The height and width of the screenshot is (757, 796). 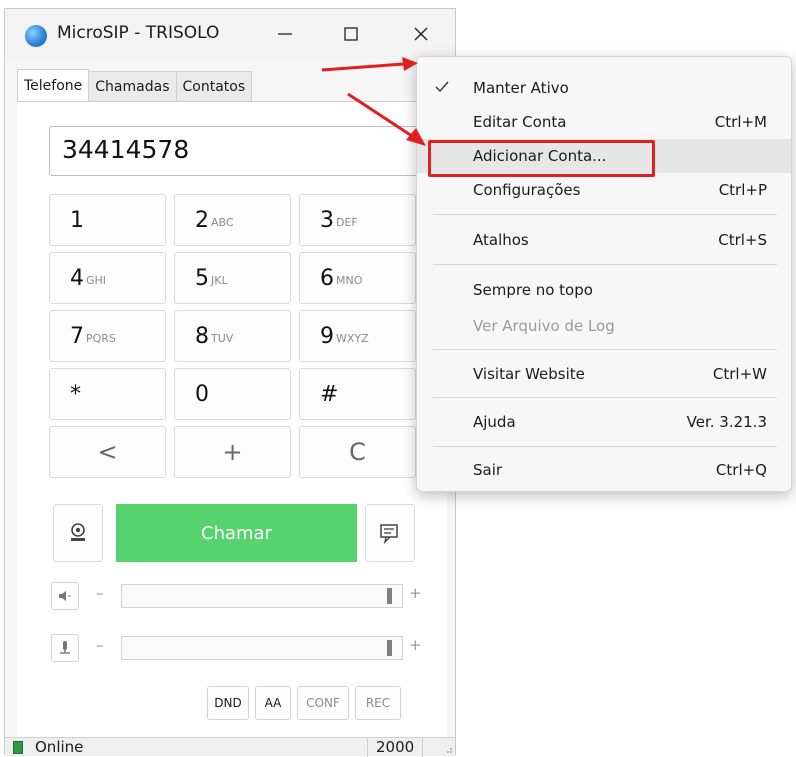 I want to click on maximize-icon, so click(x=351, y=34).